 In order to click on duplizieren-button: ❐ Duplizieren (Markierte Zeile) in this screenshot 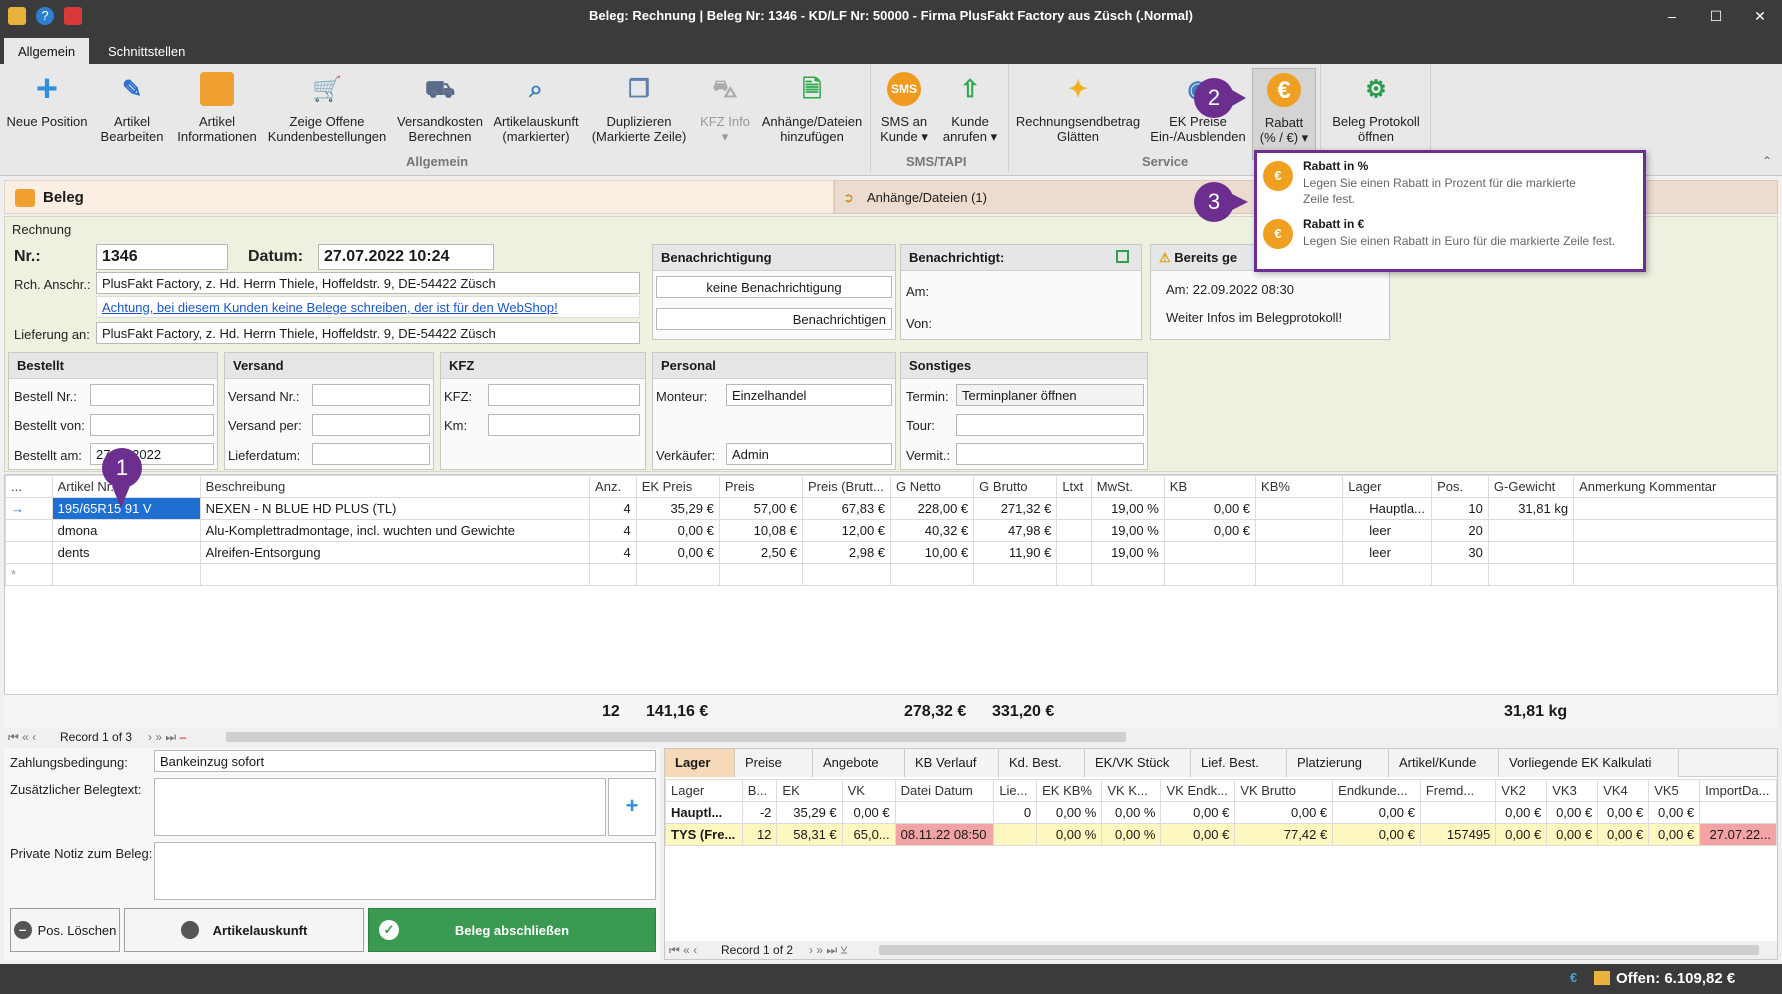, I will do `click(639, 114)`.